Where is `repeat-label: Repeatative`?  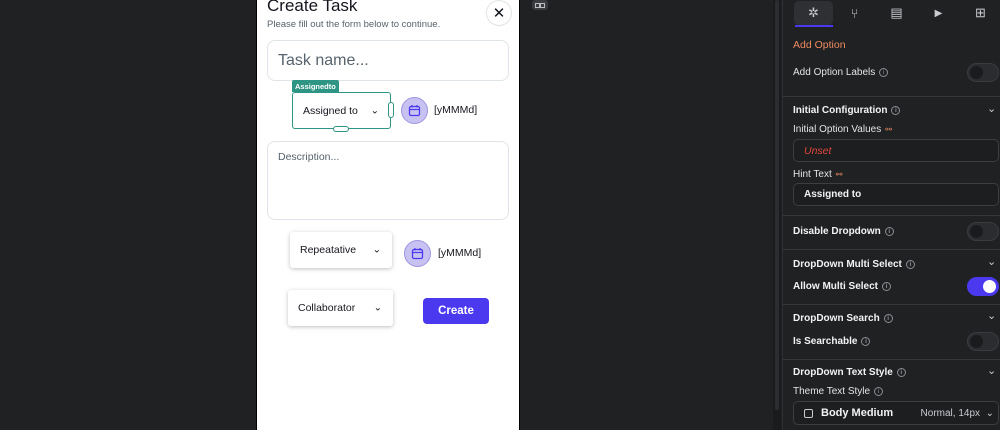 repeat-label: Repeatative is located at coordinates (328, 250).